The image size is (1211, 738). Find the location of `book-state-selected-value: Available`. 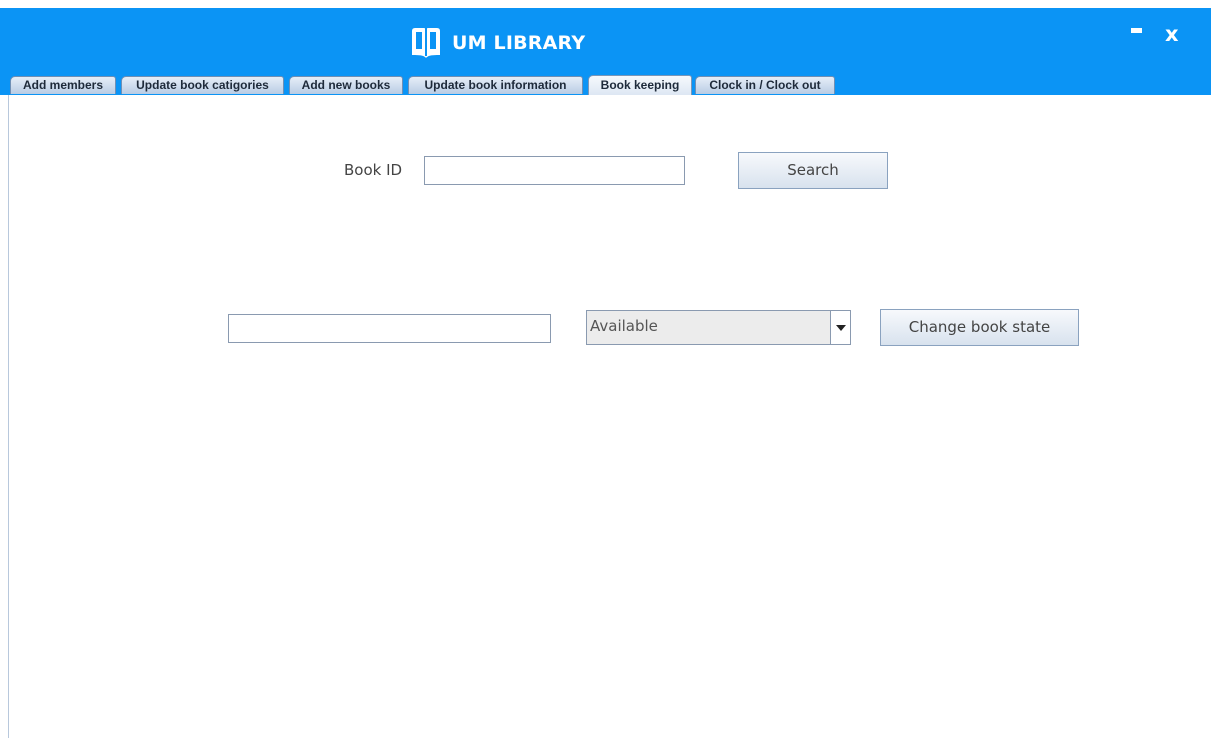

book-state-selected-value: Available is located at coordinates (624, 326).